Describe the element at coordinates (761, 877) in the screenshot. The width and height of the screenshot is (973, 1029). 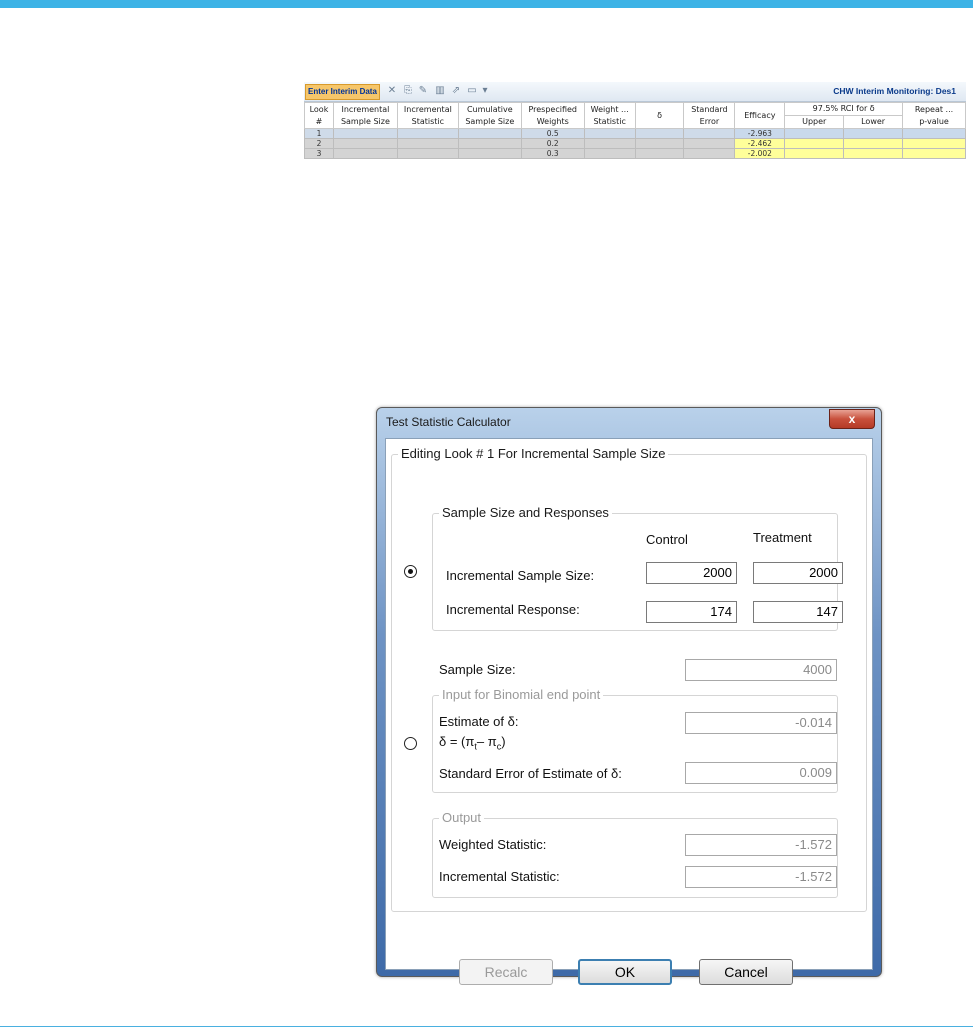
I see `incremental-statistic-output: -1.572` at that location.